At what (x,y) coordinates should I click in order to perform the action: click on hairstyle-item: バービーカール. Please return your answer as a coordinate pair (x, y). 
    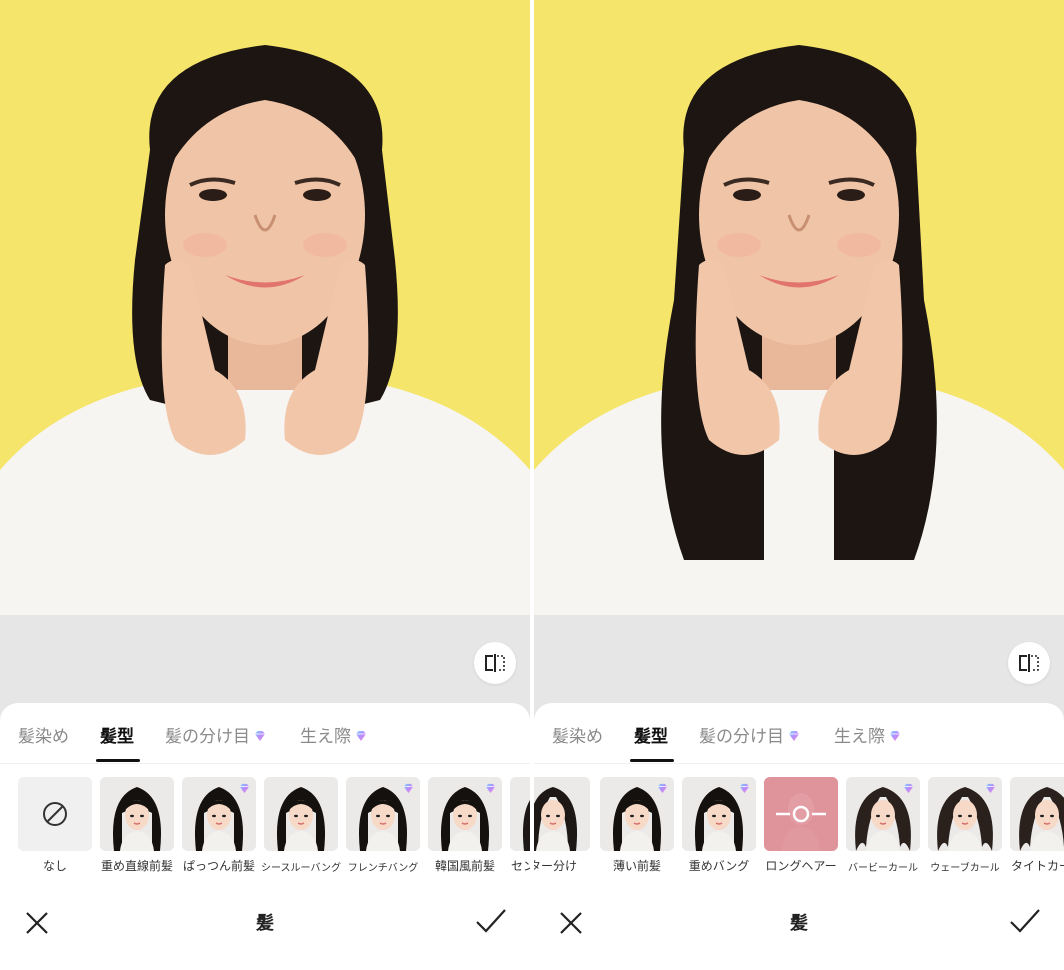
    Looking at the image, I should click on (883, 825).